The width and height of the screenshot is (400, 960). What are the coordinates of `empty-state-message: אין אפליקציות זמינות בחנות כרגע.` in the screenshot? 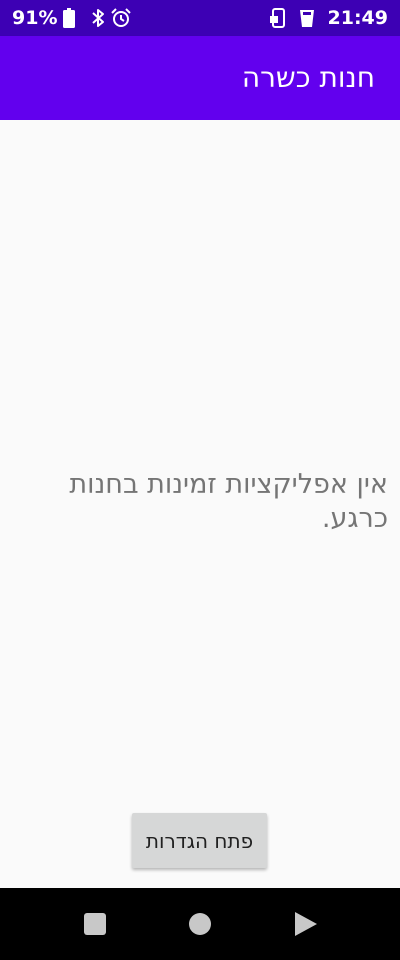 It's located at (228, 501).